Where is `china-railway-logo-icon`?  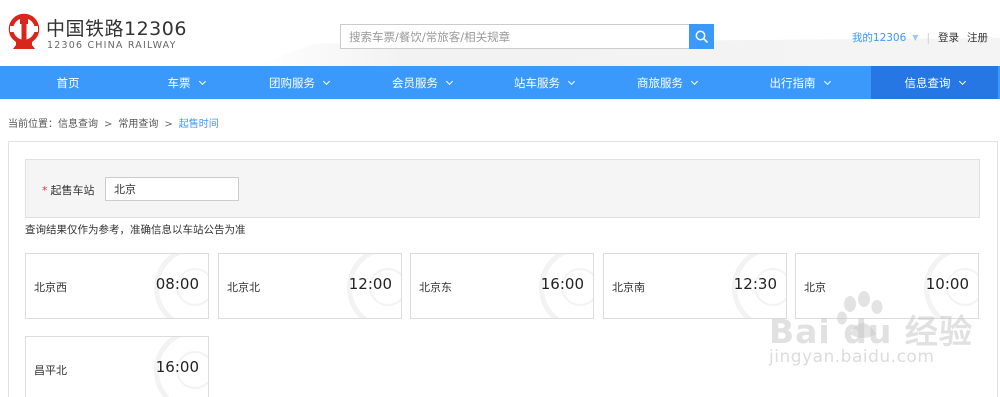 china-railway-logo-icon is located at coordinates (24, 33).